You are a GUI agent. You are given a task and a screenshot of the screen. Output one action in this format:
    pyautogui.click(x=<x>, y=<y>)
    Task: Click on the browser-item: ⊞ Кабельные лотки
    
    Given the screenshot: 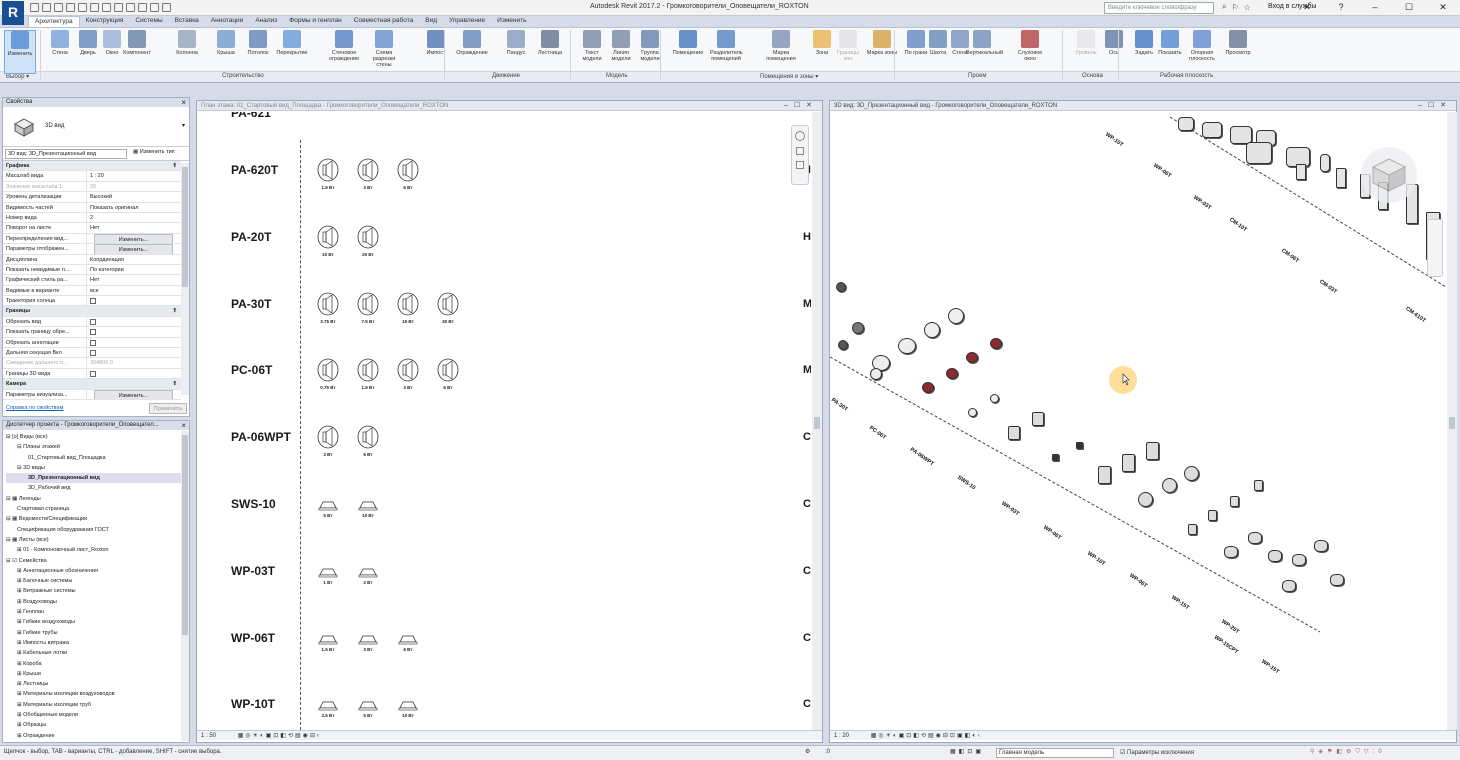 What is the action you would take?
    pyautogui.click(x=97, y=653)
    